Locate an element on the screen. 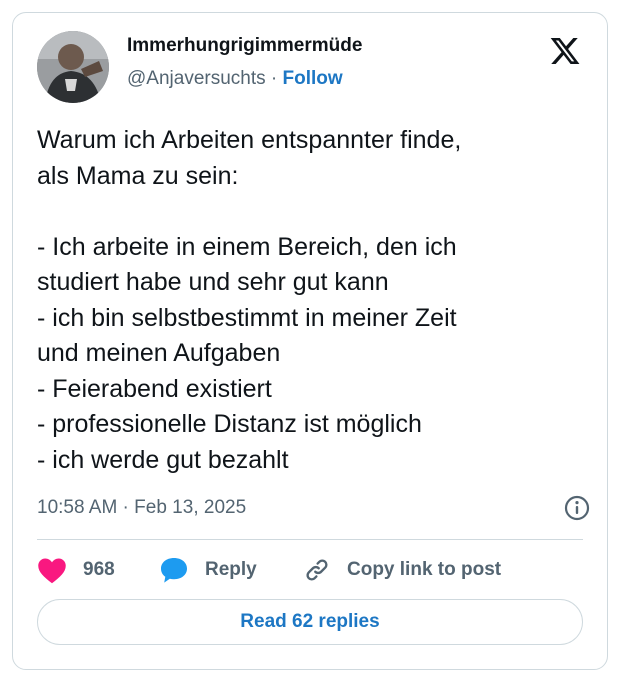 Image resolution: width=620 pixels, height=682 pixels. copy-link-label: Copy link to post is located at coordinates (424, 569).